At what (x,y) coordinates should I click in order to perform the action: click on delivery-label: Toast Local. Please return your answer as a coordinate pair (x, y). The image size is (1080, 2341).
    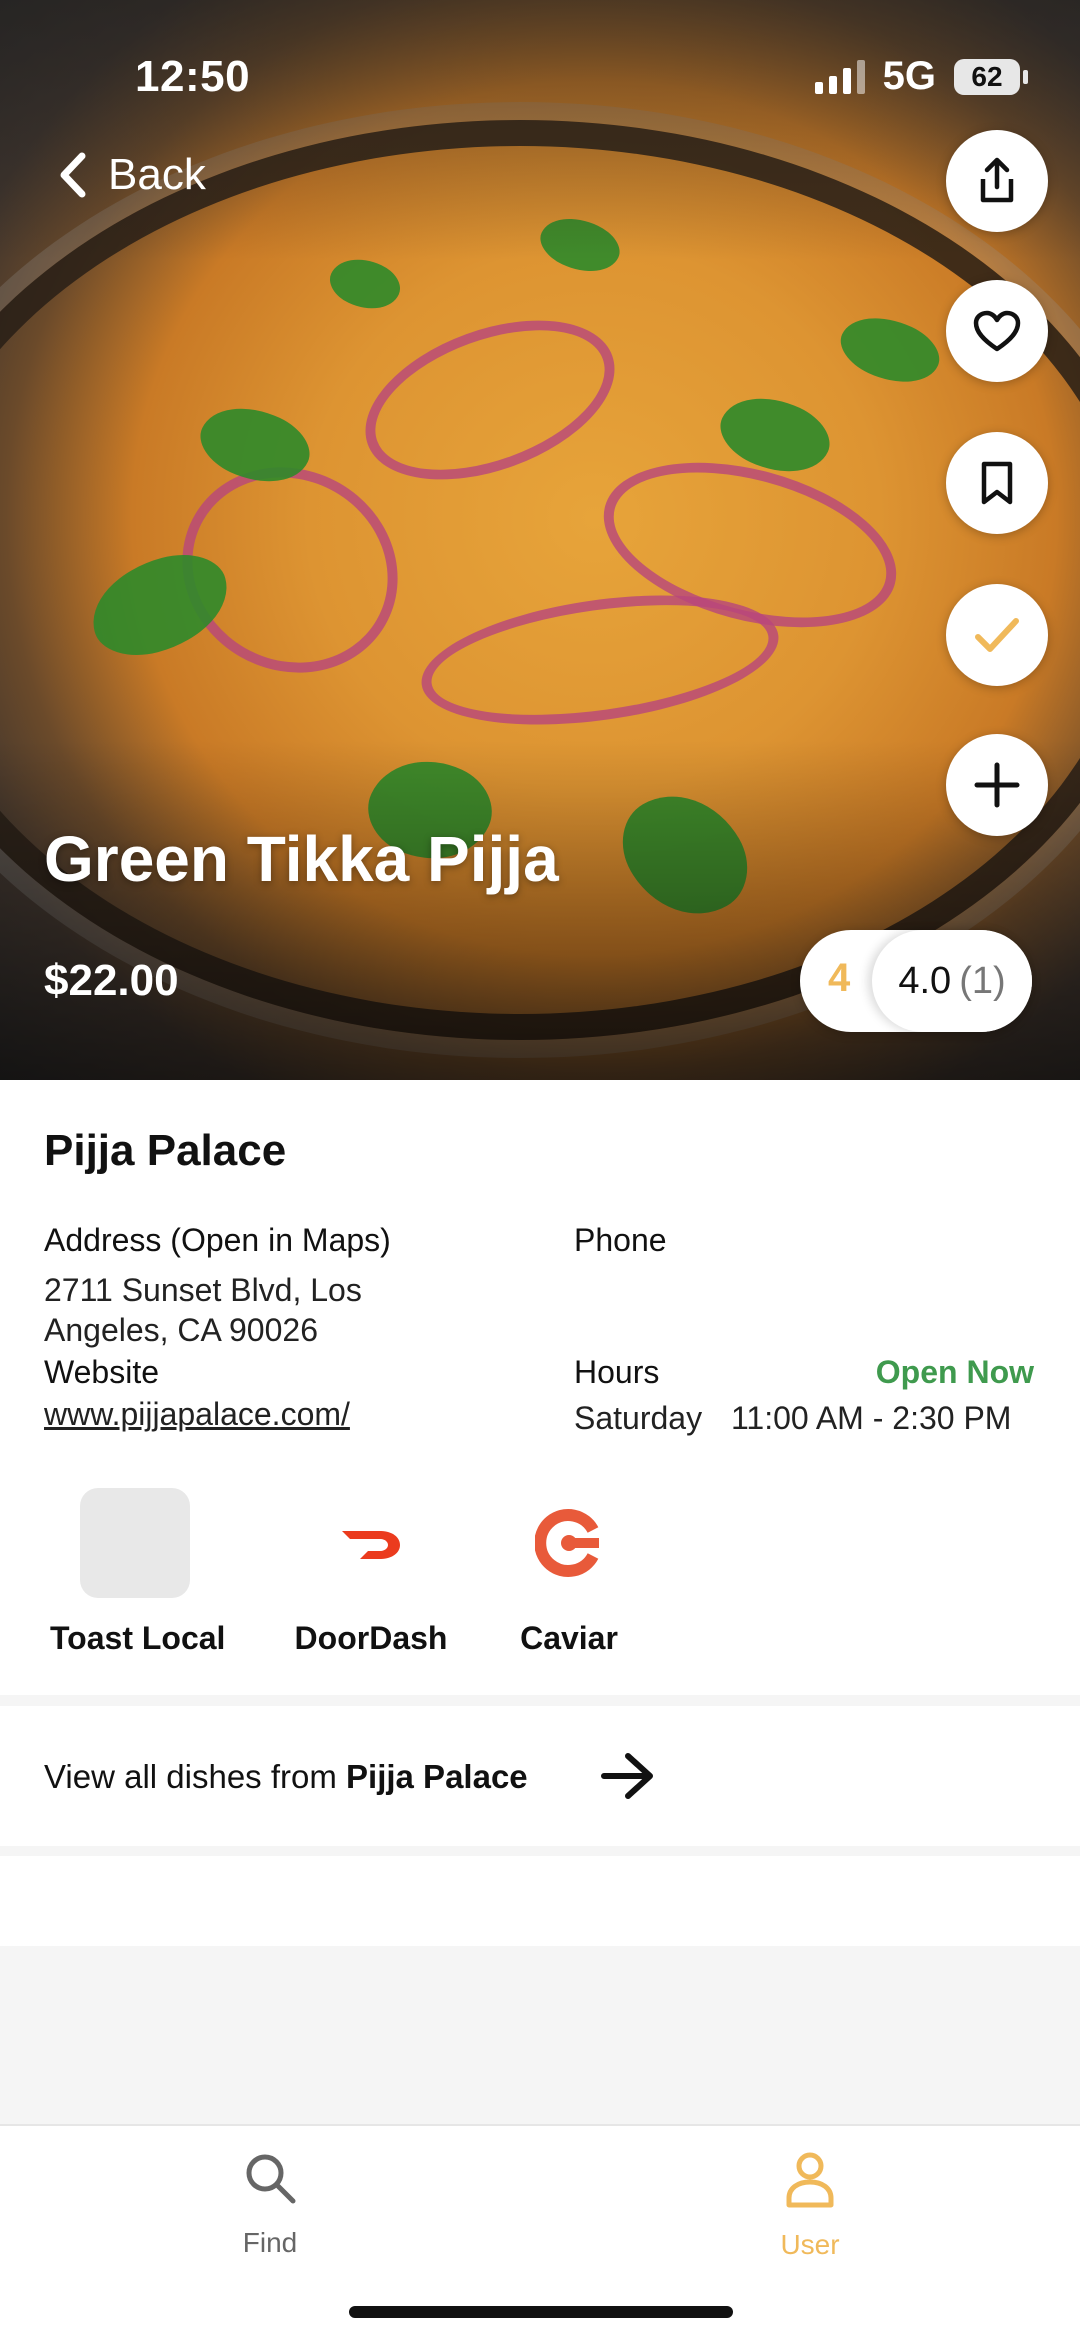
    Looking at the image, I should click on (138, 1638).